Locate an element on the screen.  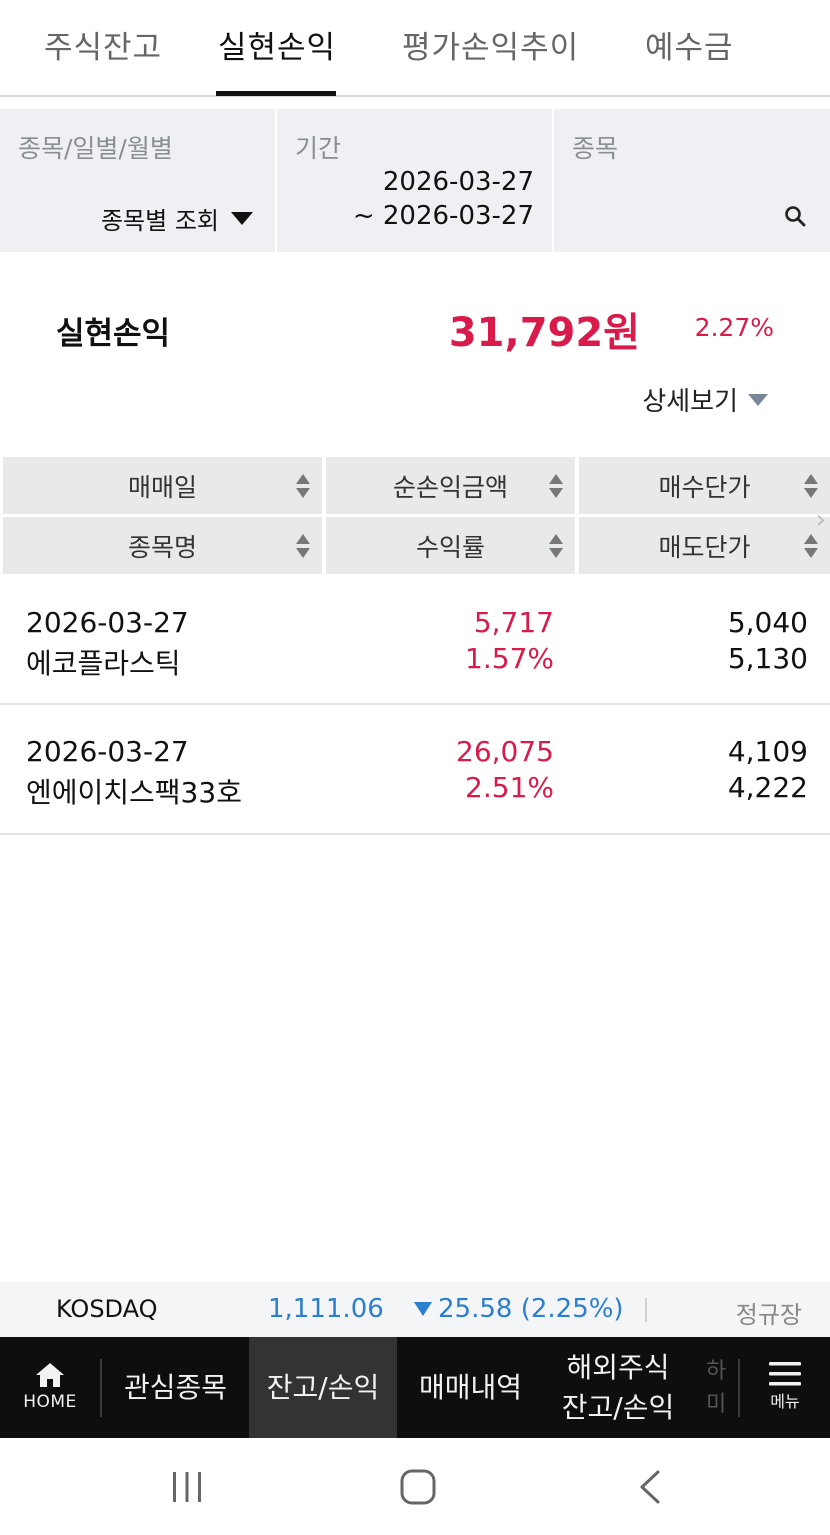
system-nav-bar is located at coordinates (415, 1486).